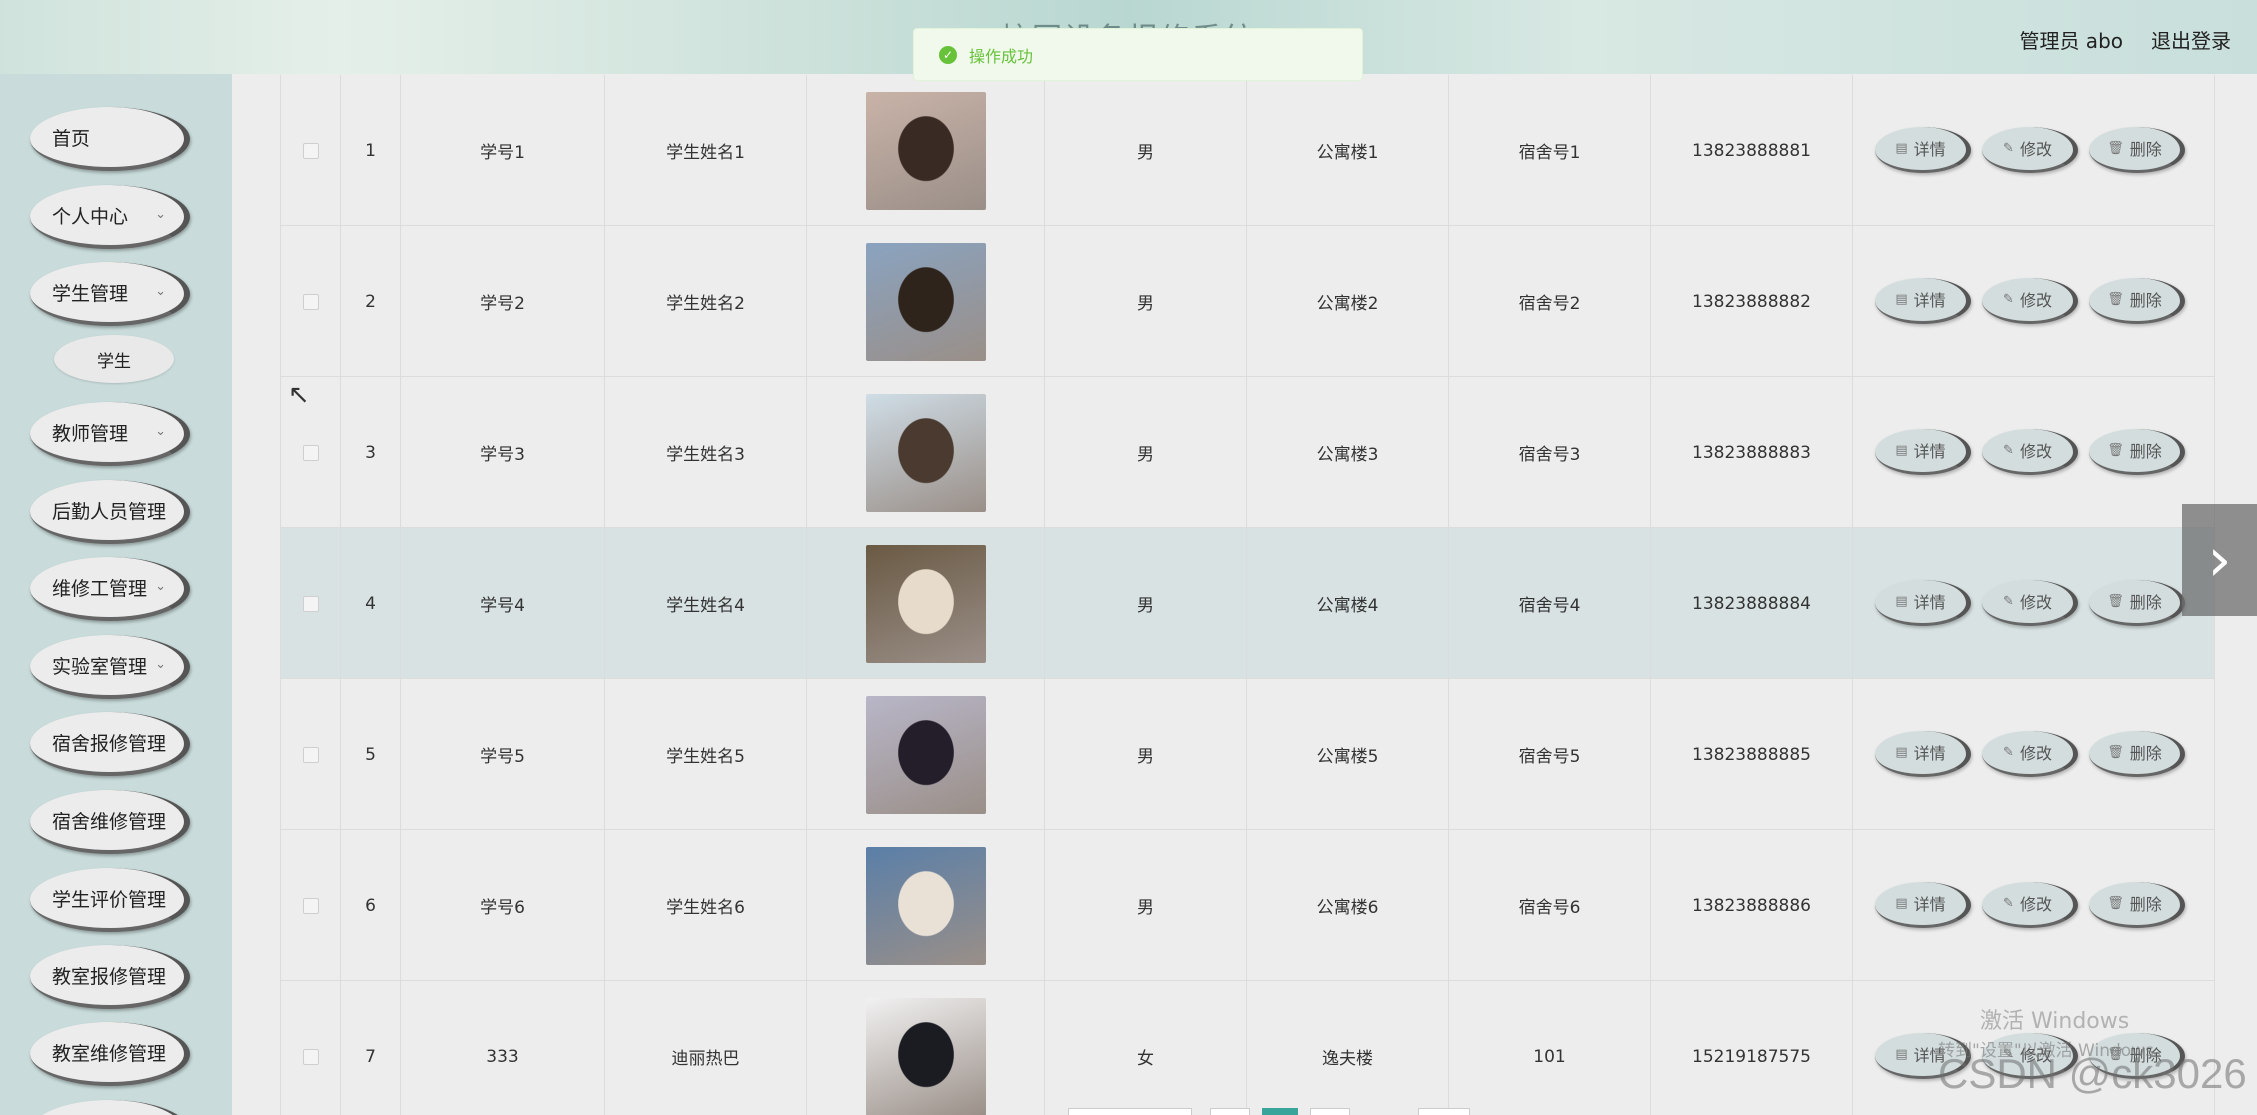 This screenshot has width=2257, height=1115. Describe the element at coordinates (1280, 1111) in the screenshot. I see `page-current-button` at that location.